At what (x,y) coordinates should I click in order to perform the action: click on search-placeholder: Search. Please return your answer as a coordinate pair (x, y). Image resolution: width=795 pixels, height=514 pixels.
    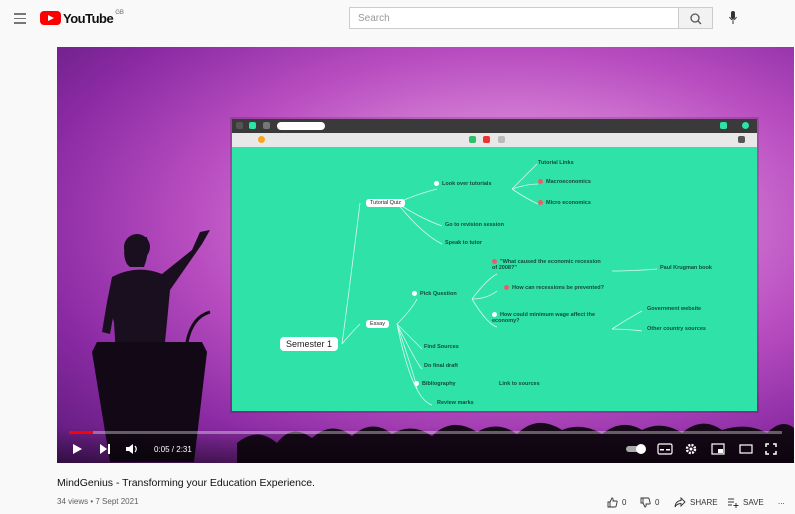
    Looking at the image, I should click on (374, 18).